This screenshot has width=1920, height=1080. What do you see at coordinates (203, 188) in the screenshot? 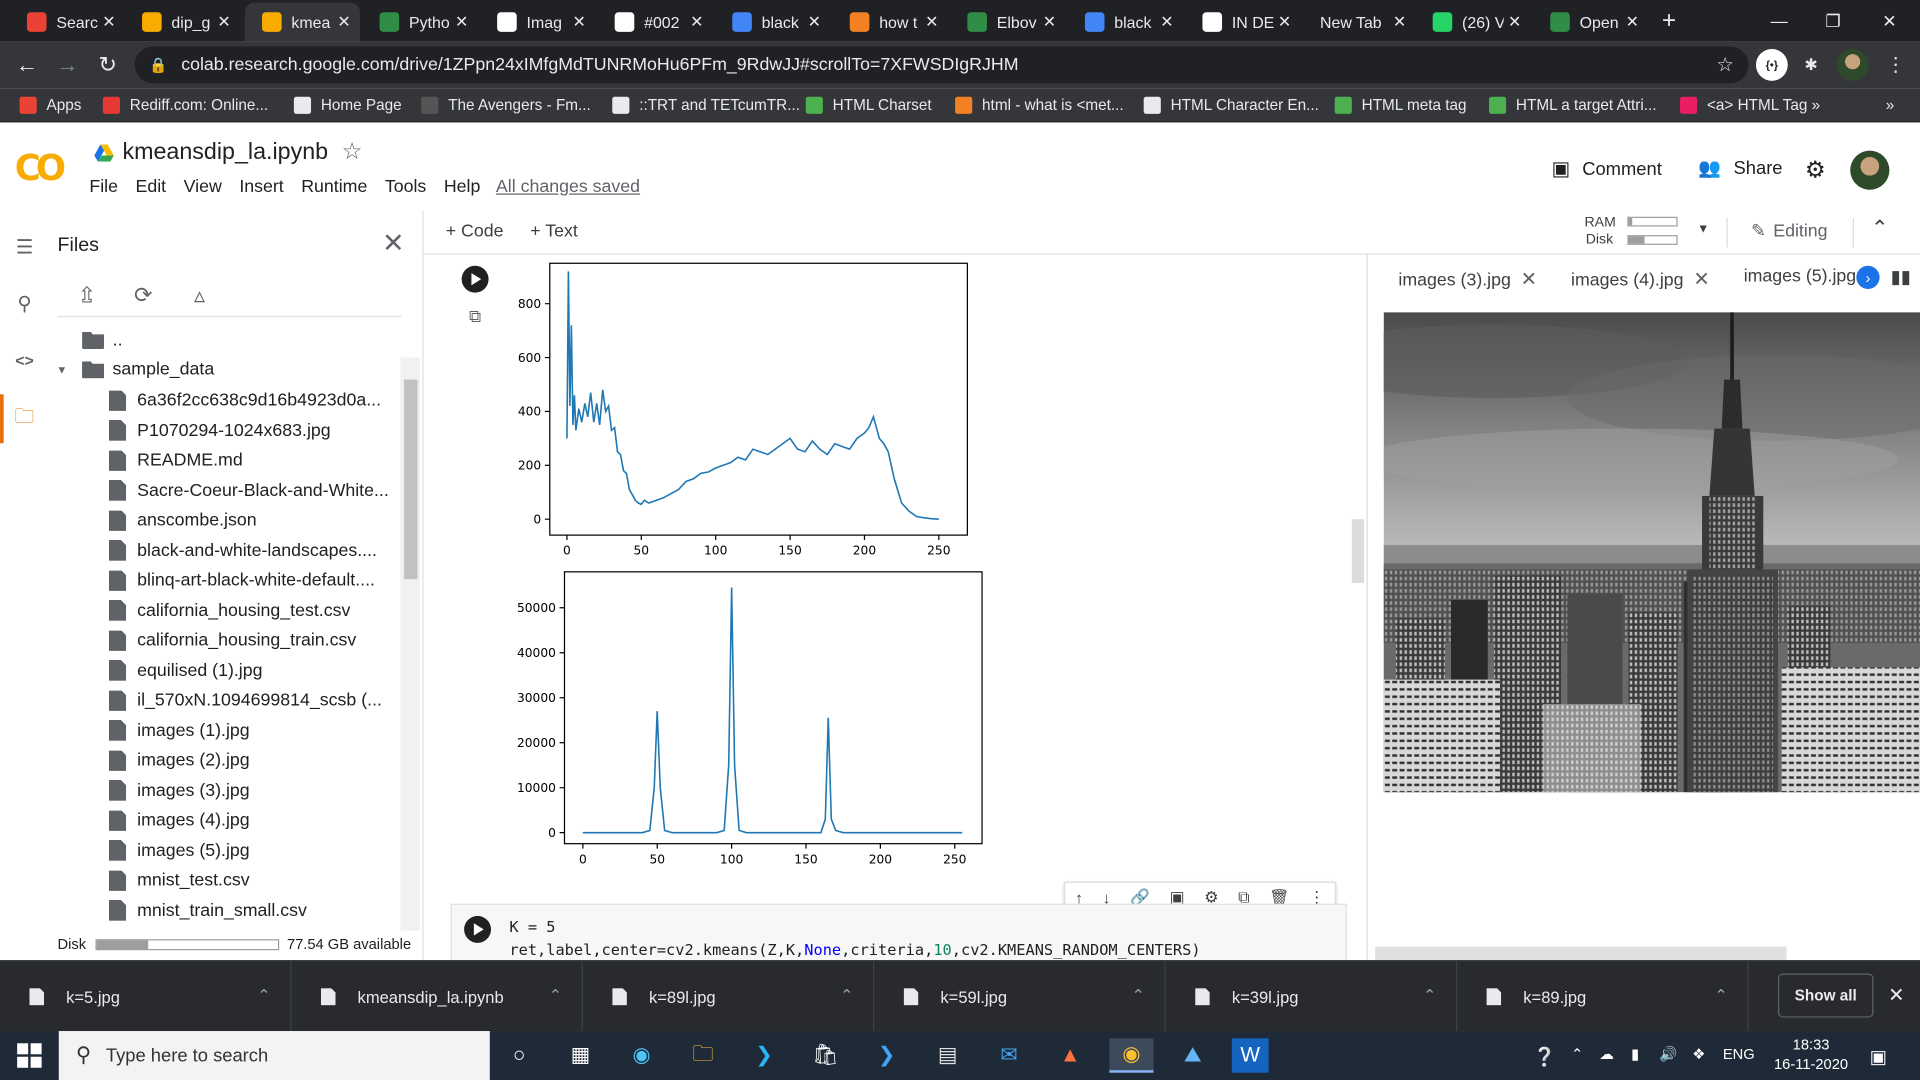
I see `menu-item: View` at bounding box center [203, 188].